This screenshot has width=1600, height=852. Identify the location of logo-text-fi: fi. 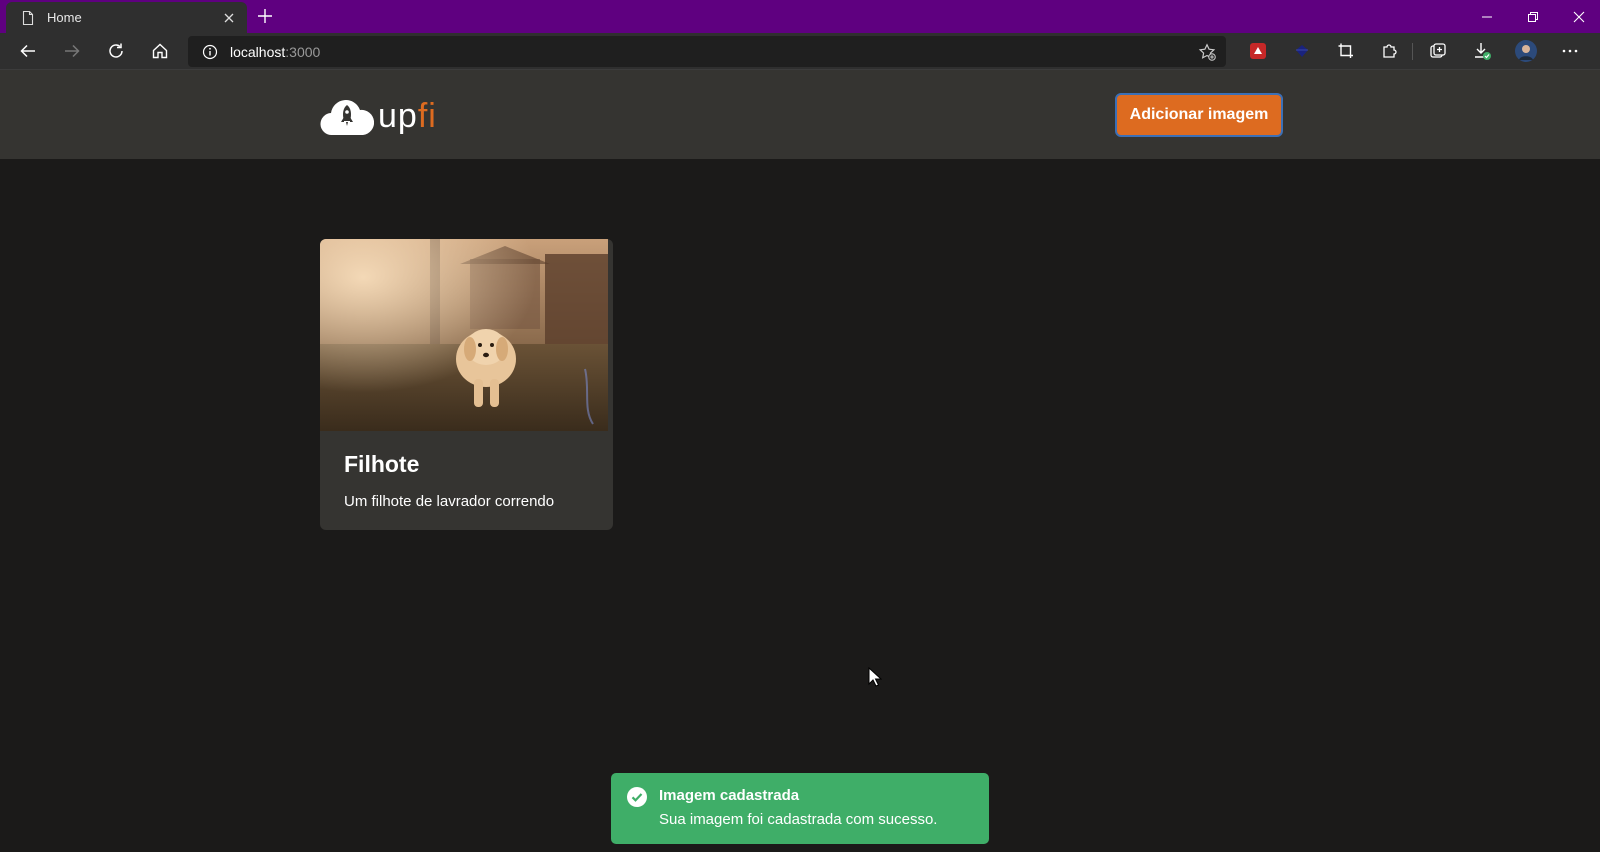
(427, 115).